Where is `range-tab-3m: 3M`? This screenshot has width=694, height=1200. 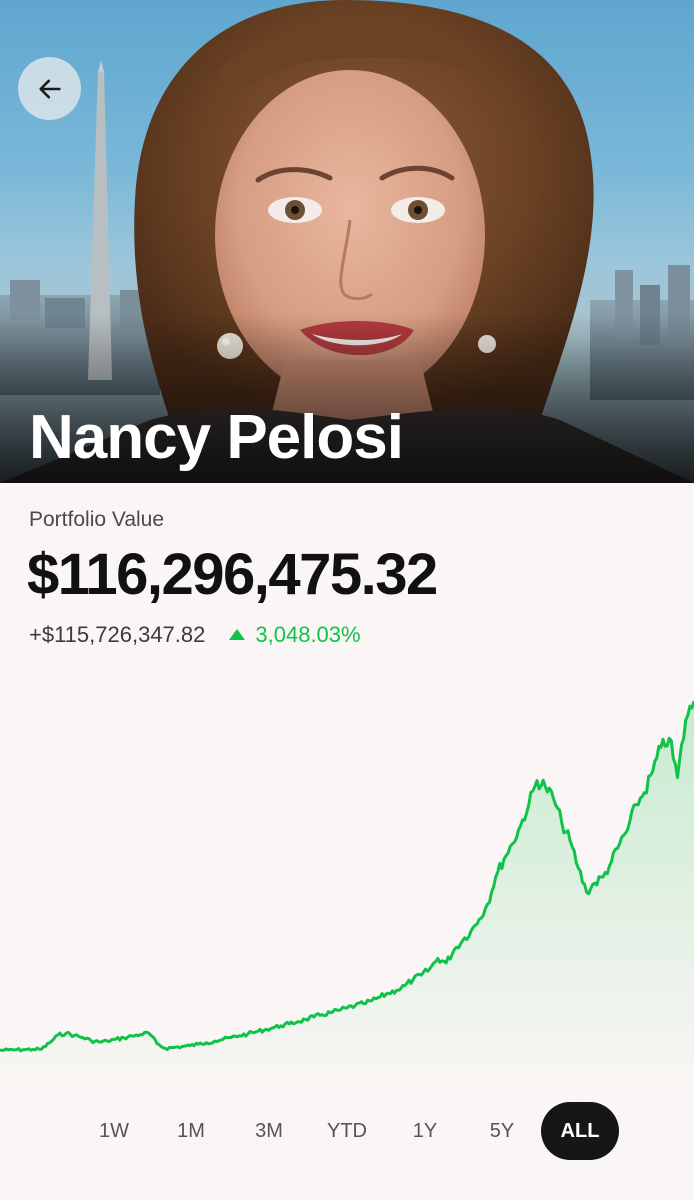 range-tab-3m: 3M is located at coordinates (269, 1131).